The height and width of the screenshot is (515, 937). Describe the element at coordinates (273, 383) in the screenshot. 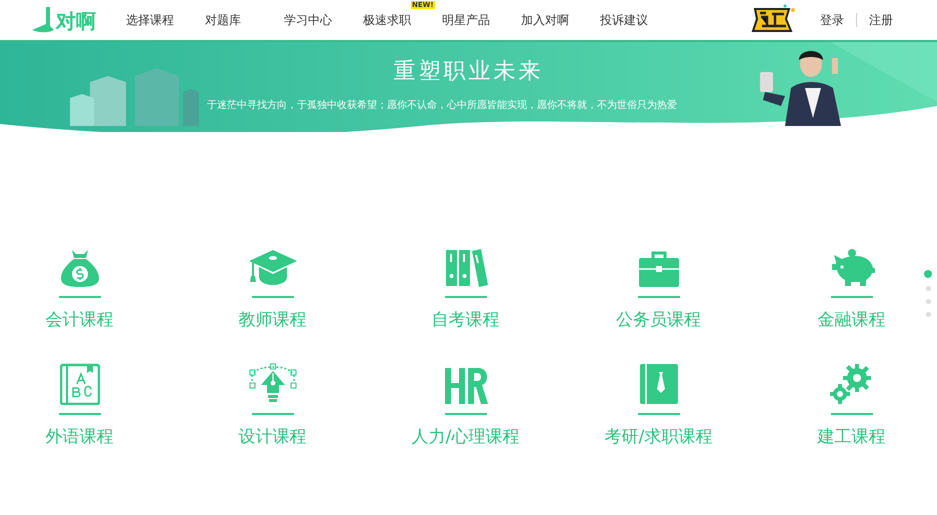

I see `pen-tool-icon` at that location.